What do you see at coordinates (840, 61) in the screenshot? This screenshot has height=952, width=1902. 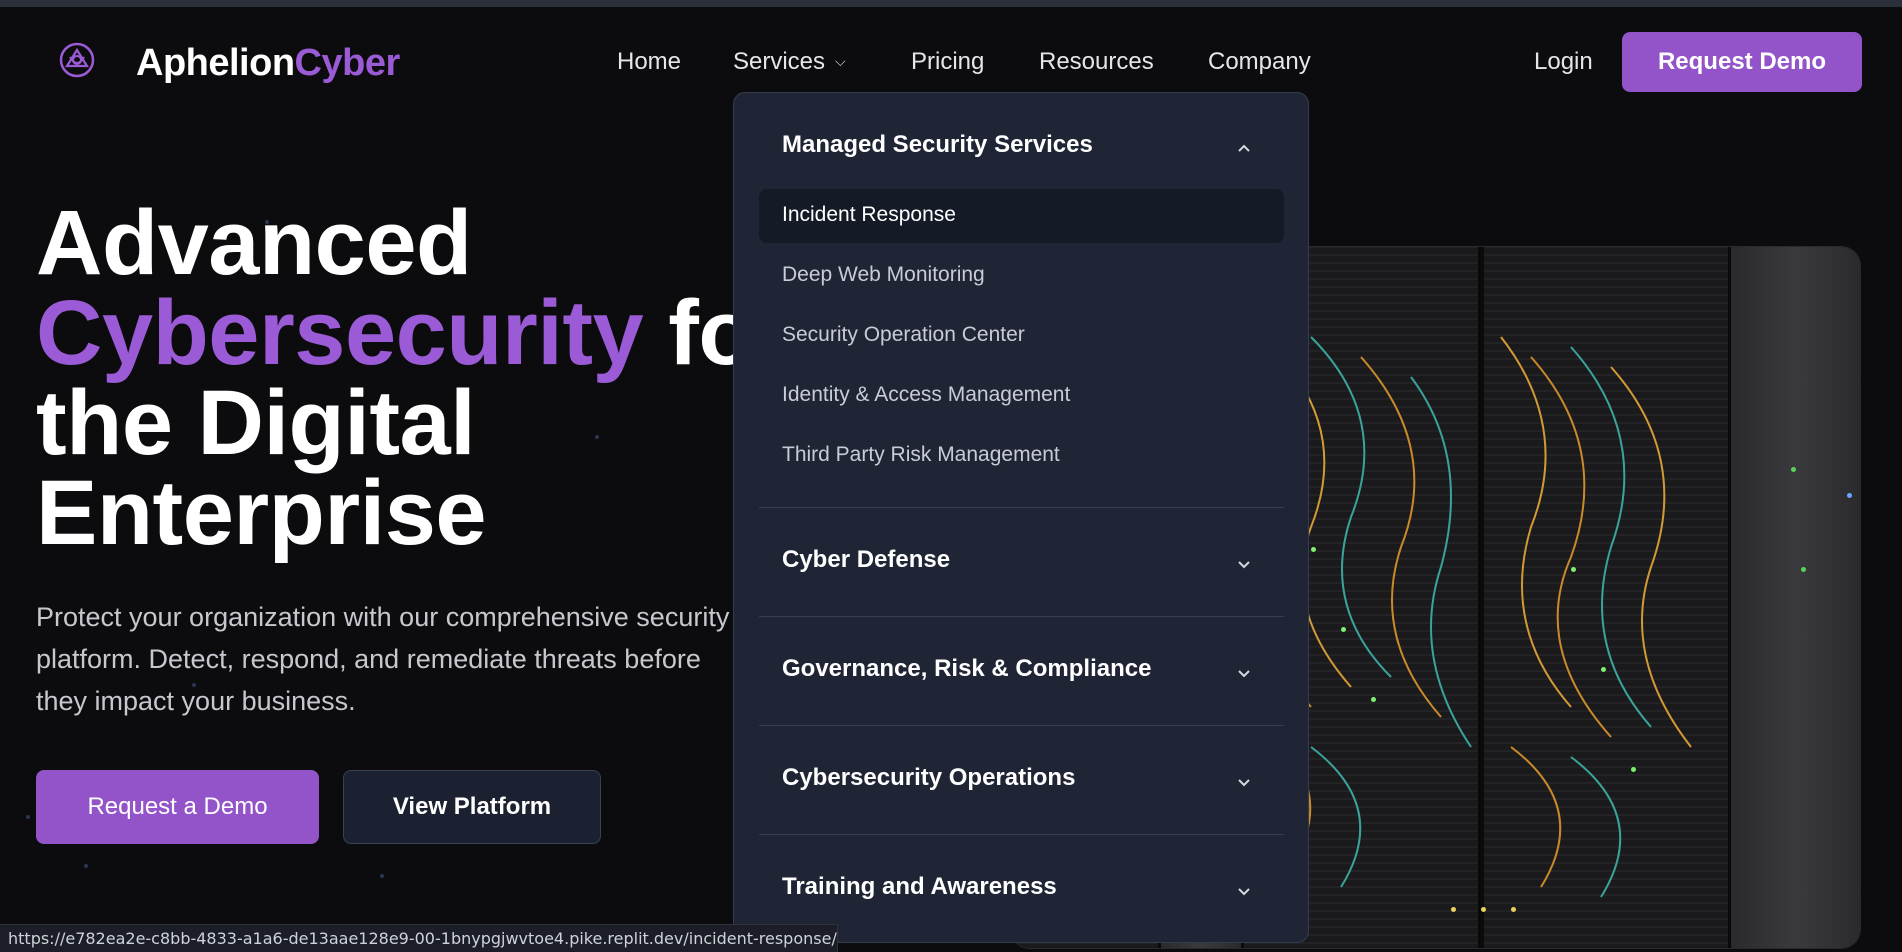 I see `chevron-down-icon: ⌵` at bounding box center [840, 61].